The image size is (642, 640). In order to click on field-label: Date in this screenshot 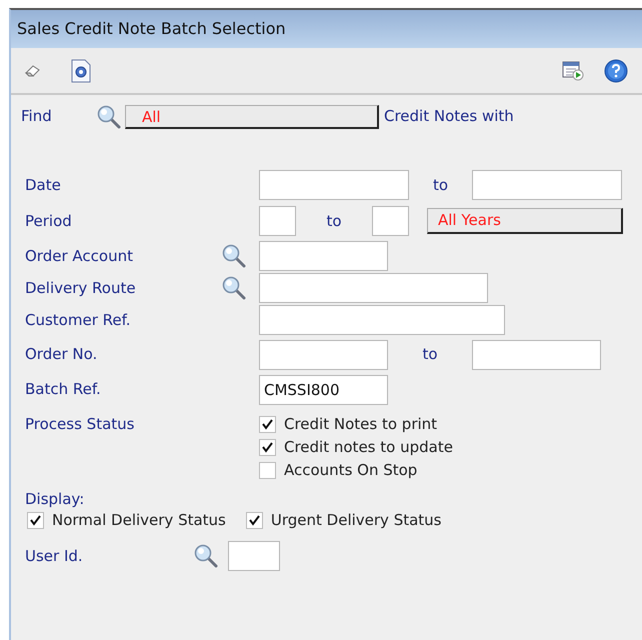, I will do `click(43, 185)`.